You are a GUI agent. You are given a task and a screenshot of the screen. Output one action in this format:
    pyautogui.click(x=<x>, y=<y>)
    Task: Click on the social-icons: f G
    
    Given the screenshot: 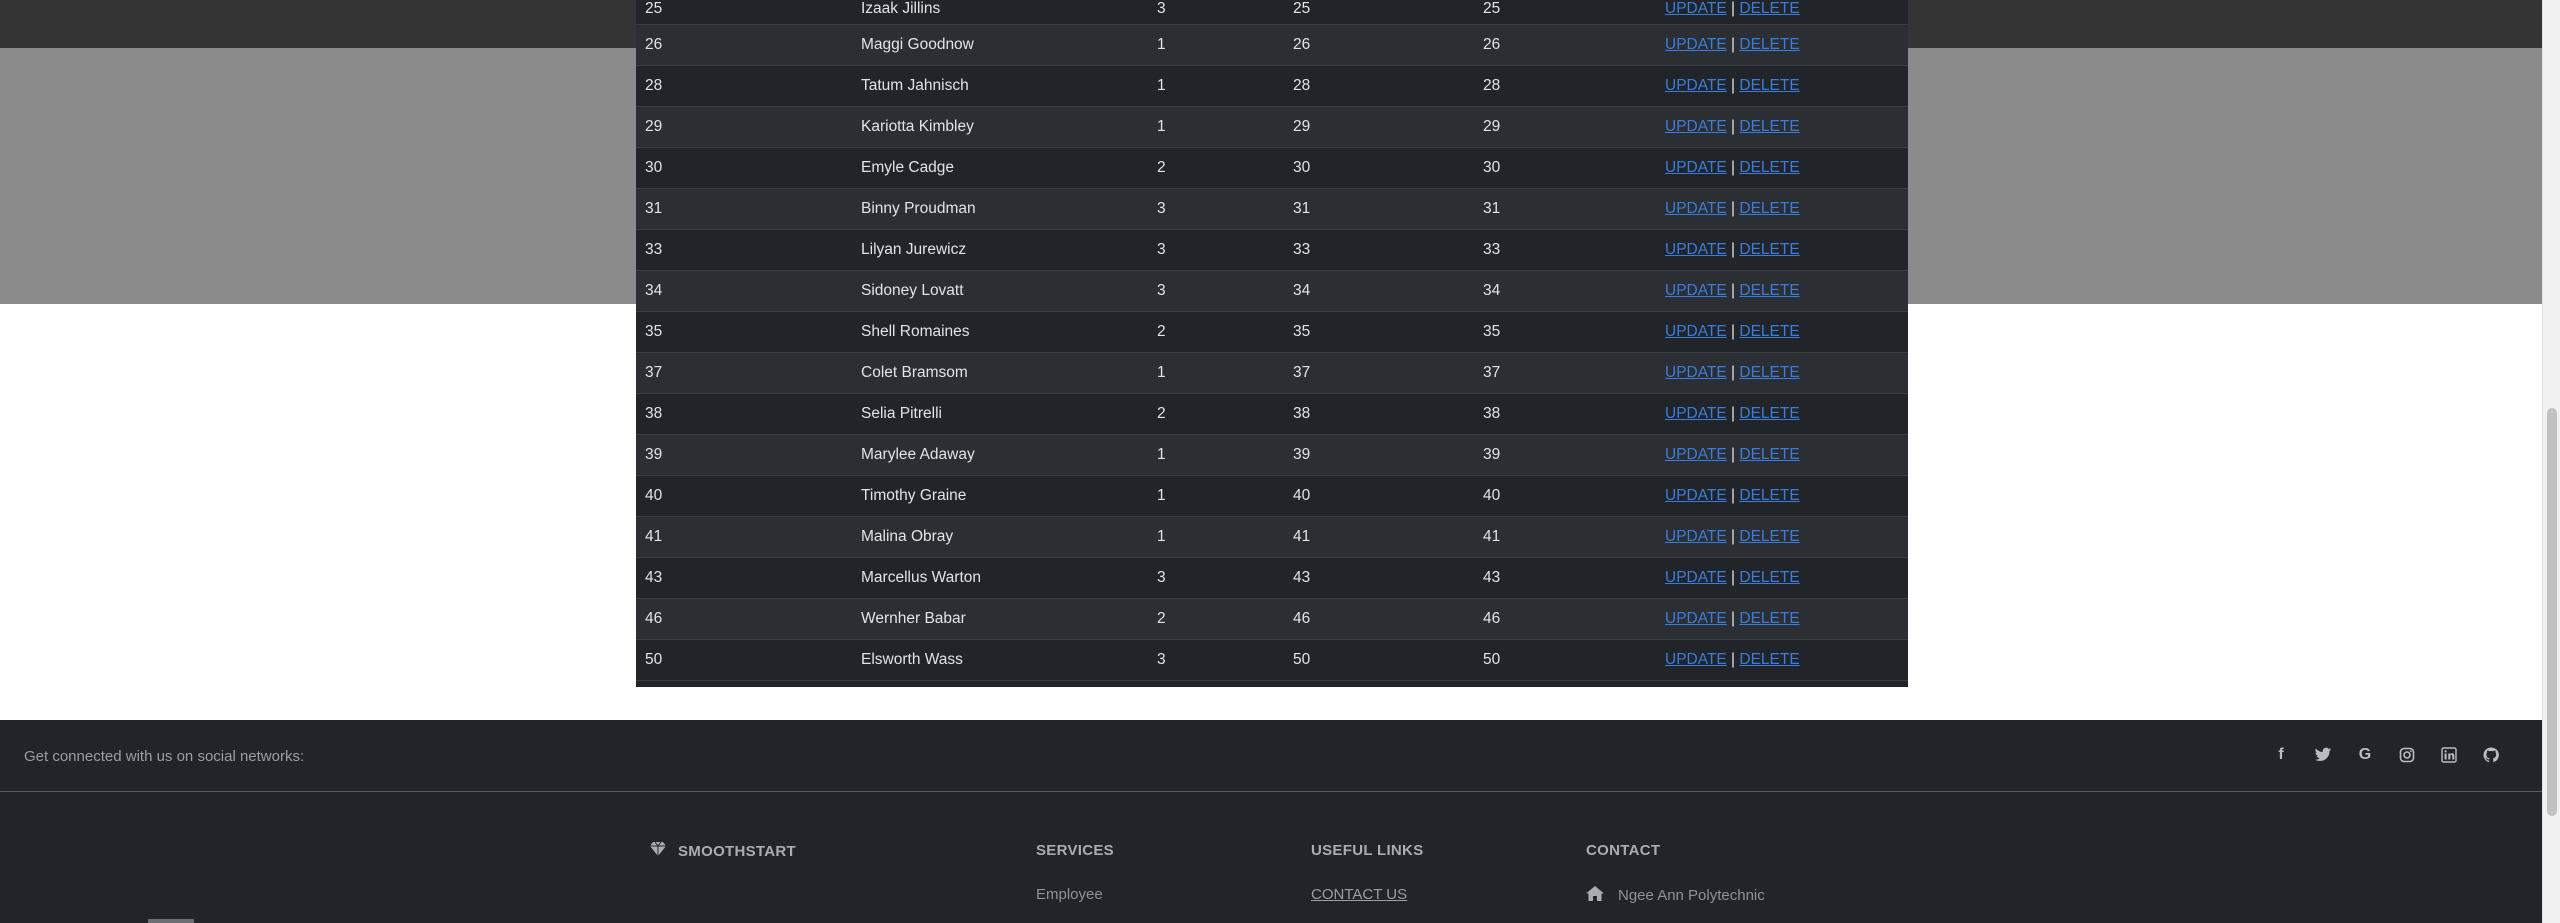 What is the action you would take?
    pyautogui.click(x=2386, y=755)
    